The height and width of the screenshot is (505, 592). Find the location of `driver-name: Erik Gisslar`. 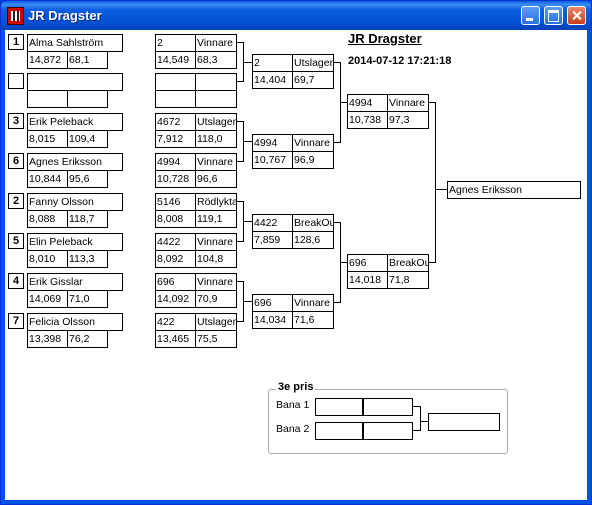

driver-name: Erik Gisslar is located at coordinates (75, 282).